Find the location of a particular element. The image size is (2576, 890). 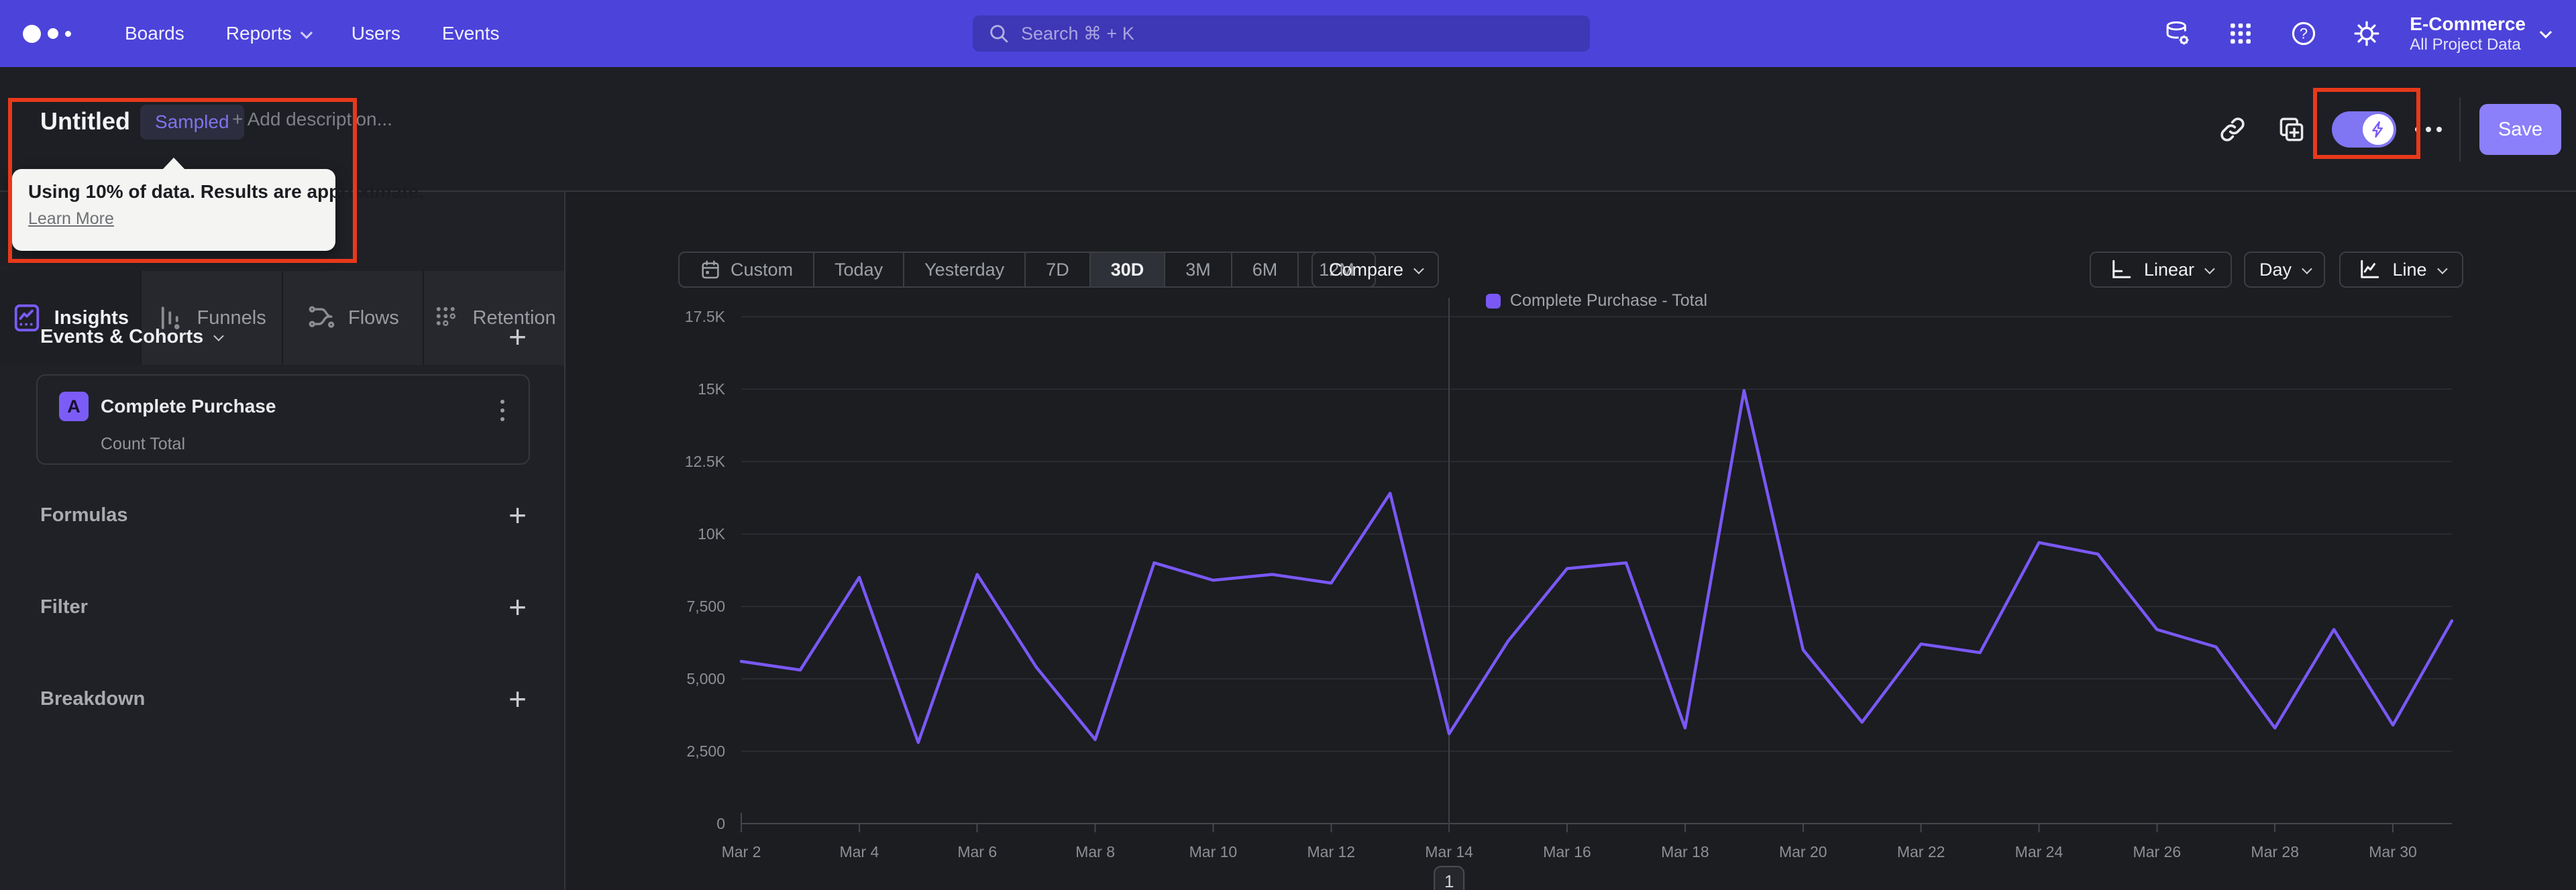

y-tick-label: 15K is located at coordinates (712, 389).